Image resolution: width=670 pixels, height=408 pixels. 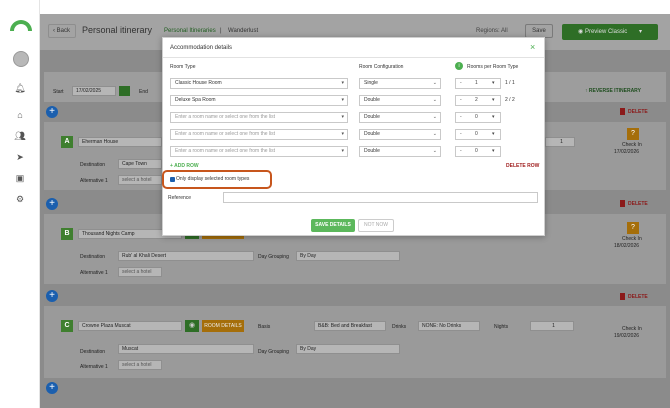 What do you see at coordinates (20, 115) in the screenshot?
I see `home-icon: ⌂` at bounding box center [20, 115].